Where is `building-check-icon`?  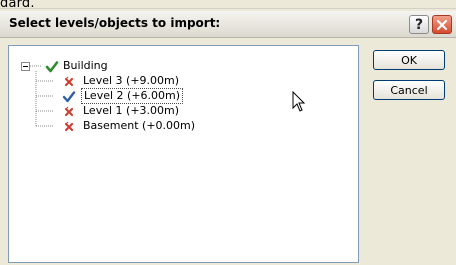
building-check-icon is located at coordinates (52, 66).